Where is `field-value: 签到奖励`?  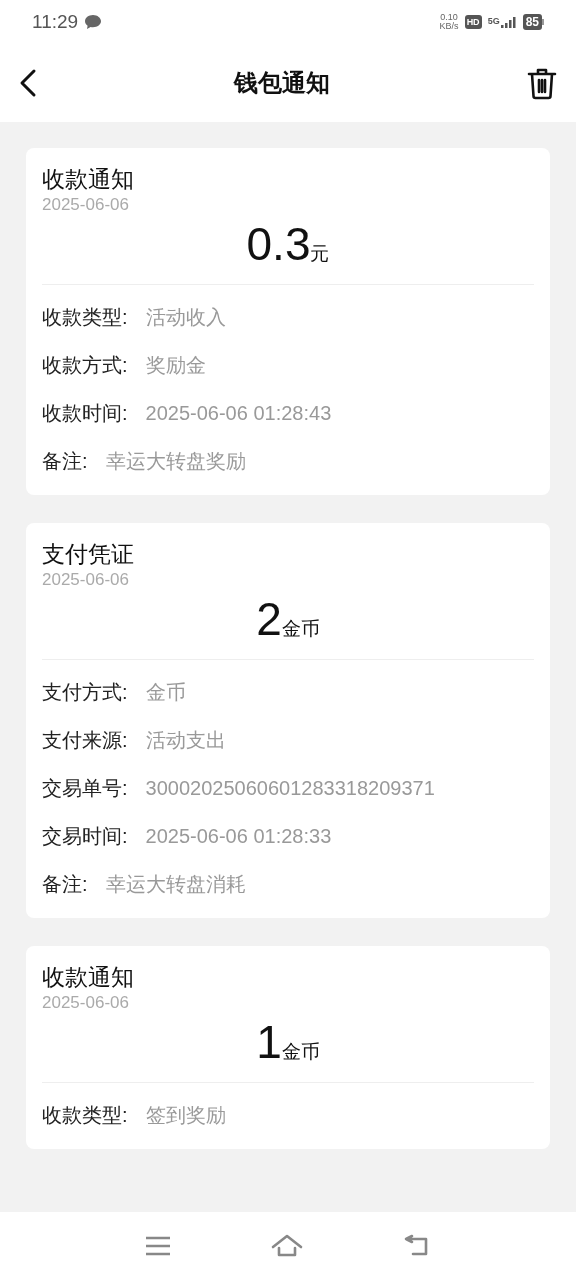 field-value: 签到奖励 is located at coordinates (185, 1115).